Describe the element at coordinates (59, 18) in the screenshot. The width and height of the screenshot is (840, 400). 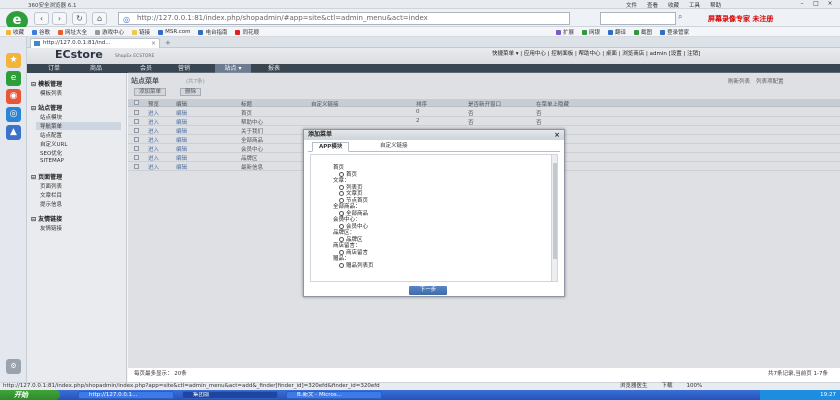
I see `forward-icon: ›` at that location.